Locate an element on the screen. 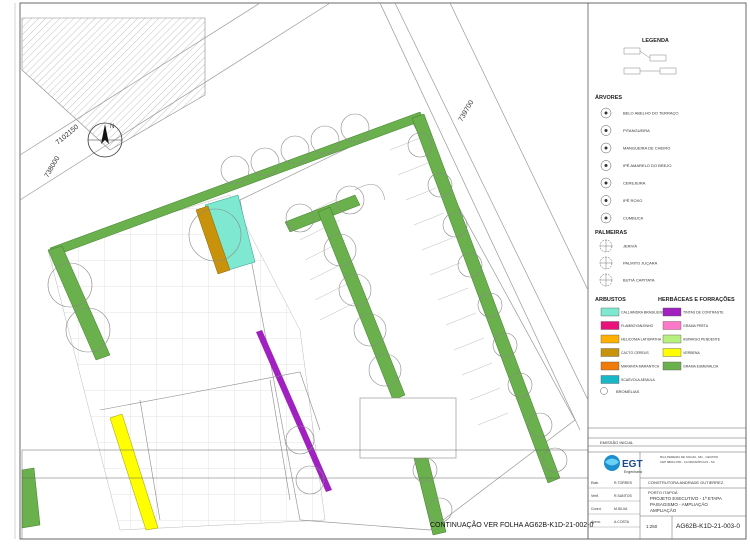 The width and height of the screenshot is (750, 549). title-row-value: R.TORRES is located at coordinates (623, 483).